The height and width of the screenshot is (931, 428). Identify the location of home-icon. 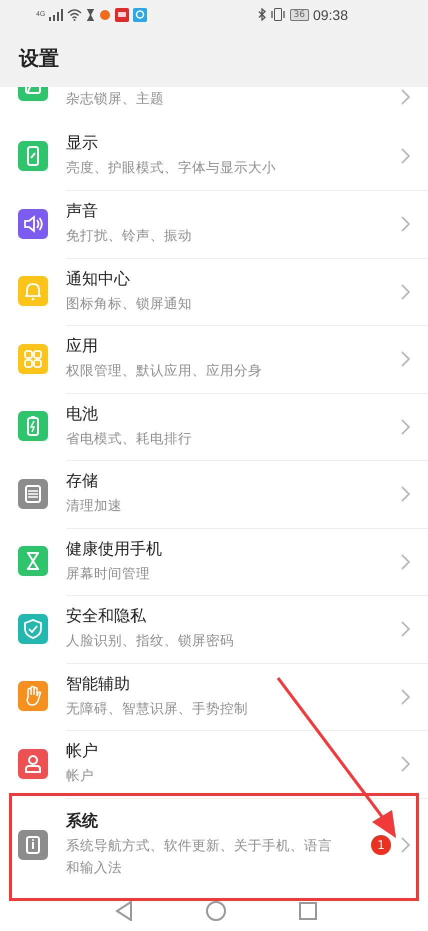
(216, 911).